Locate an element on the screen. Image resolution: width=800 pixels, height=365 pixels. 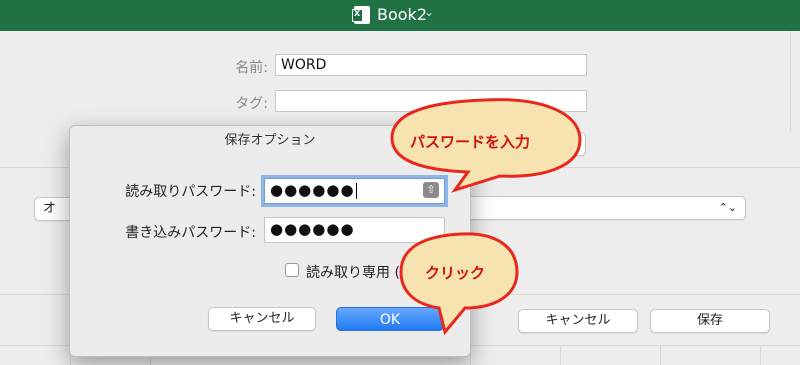
click-callout-text: クリック is located at coordinates (455, 273).